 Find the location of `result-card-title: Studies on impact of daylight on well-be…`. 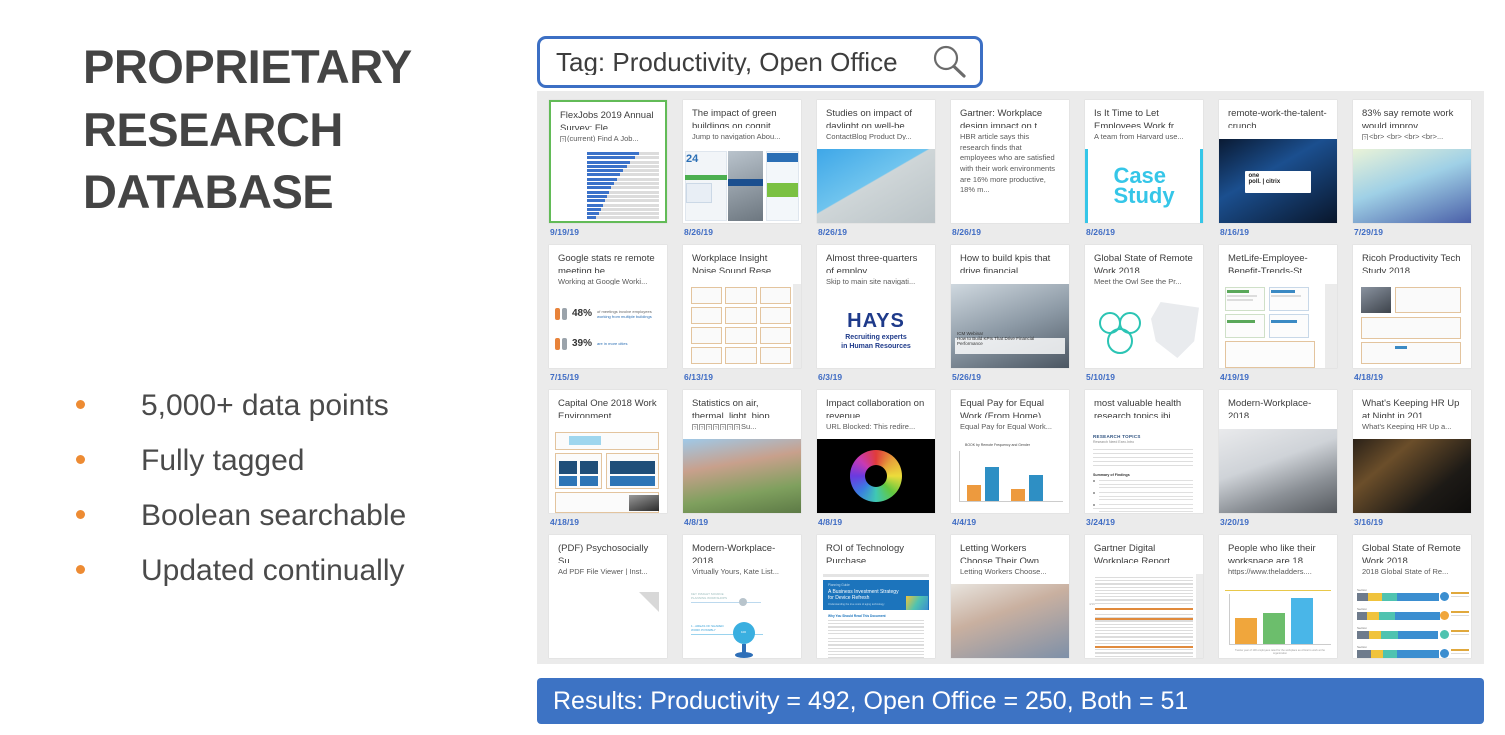

result-card-title: Studies on impact of daylight on well-be… is located at coordinates (869, 118).